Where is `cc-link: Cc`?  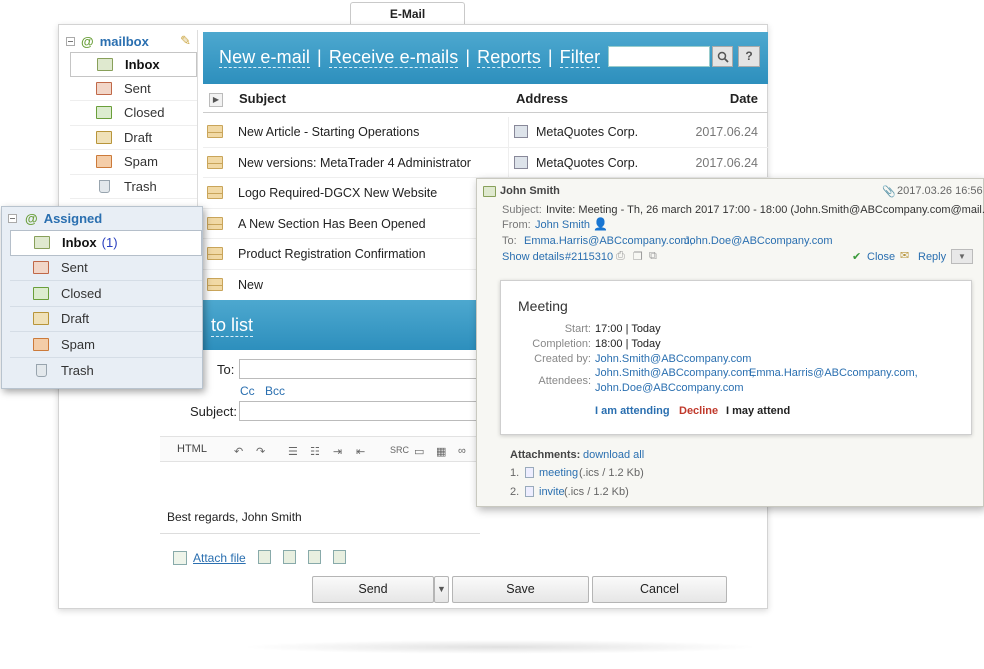
cc-link: Cc is located at coordinates (247, 391).